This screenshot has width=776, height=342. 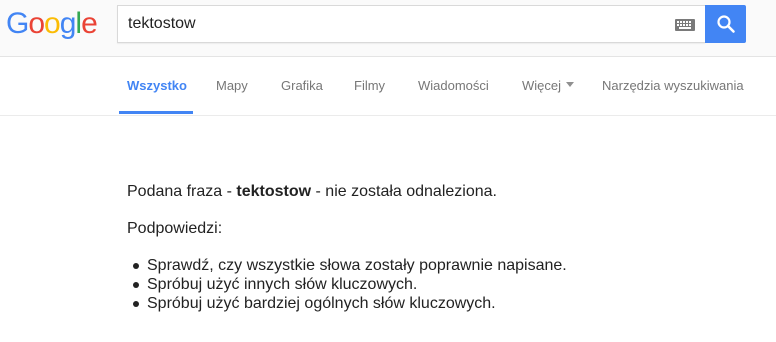 What do you see at coordinates (404, 191) in the screenshot?
I see `no-results-suffix: - nie została odnaleziona.` at bounding box center [404, 191].